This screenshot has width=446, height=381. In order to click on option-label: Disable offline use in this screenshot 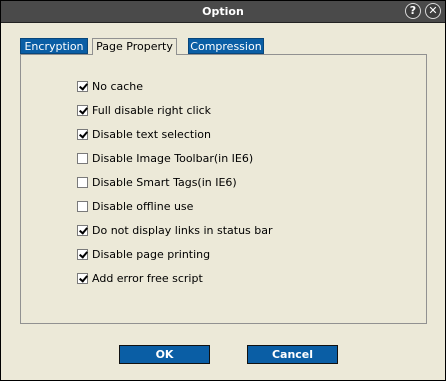, I will do `click(143, 206)`.